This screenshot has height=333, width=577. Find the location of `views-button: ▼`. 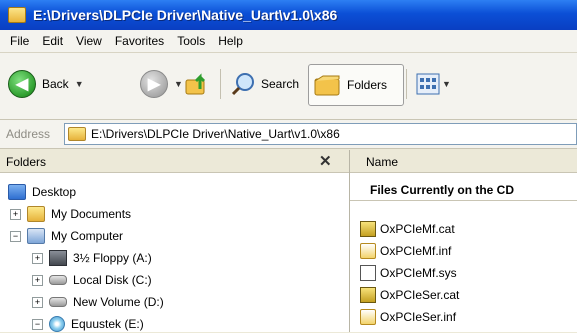

views-button: ▼ is located at coordinates (433, 84).